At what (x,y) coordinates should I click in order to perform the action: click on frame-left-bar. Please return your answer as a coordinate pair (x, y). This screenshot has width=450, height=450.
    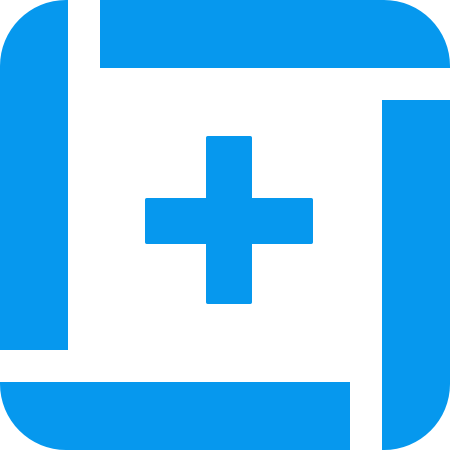
    Looking at the image, I should click on (34, 175).